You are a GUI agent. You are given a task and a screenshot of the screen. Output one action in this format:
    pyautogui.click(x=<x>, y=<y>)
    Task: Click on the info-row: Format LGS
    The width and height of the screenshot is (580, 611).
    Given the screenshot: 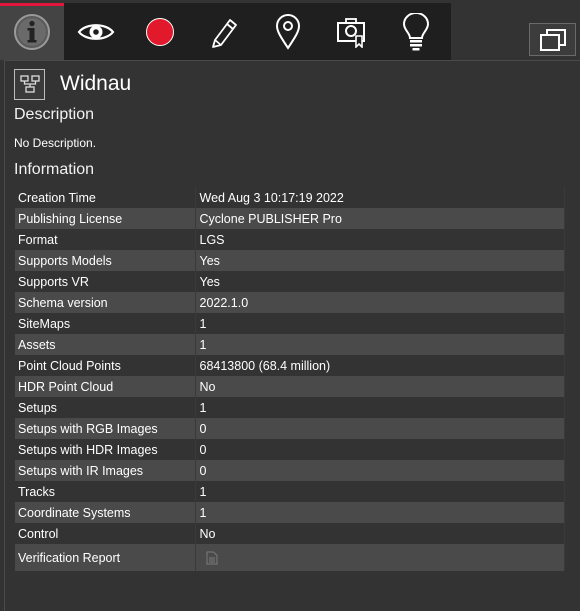 What is the action you would take?
    pyautogui.click(x=290, y=239)
    